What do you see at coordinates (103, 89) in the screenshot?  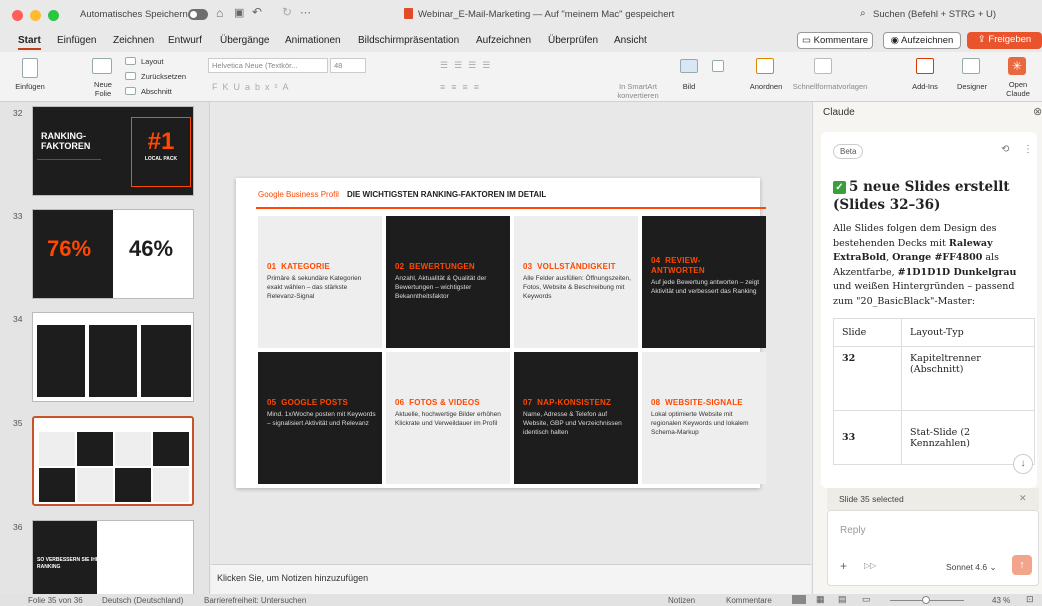 I see `new-slide-label: Neue Folie` at bounding box center [103, 89].